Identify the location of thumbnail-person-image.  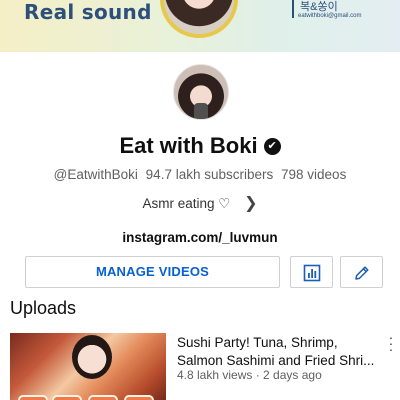
(92, 357).